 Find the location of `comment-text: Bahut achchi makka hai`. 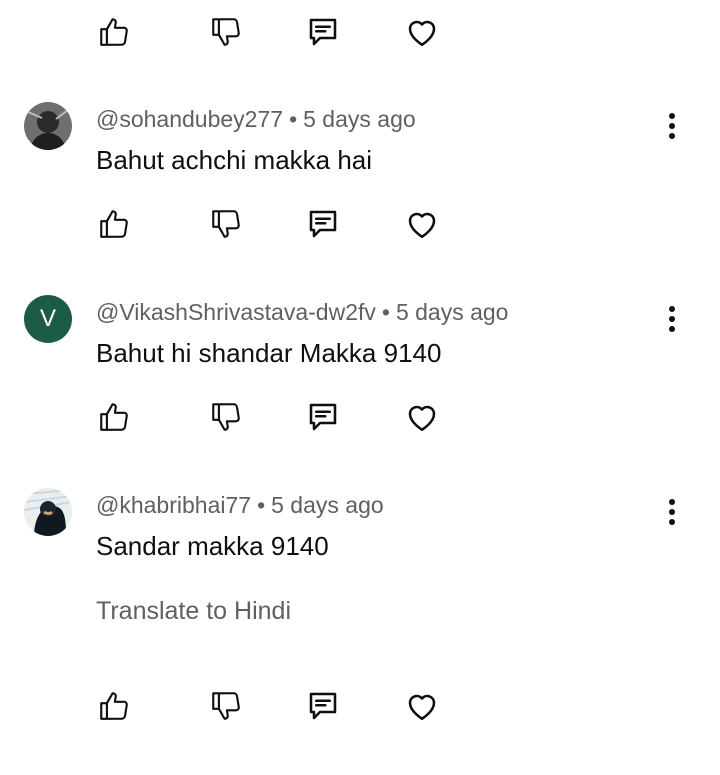

comment-text: Bahut achchi makka hai is located at coordinates (234, 160).